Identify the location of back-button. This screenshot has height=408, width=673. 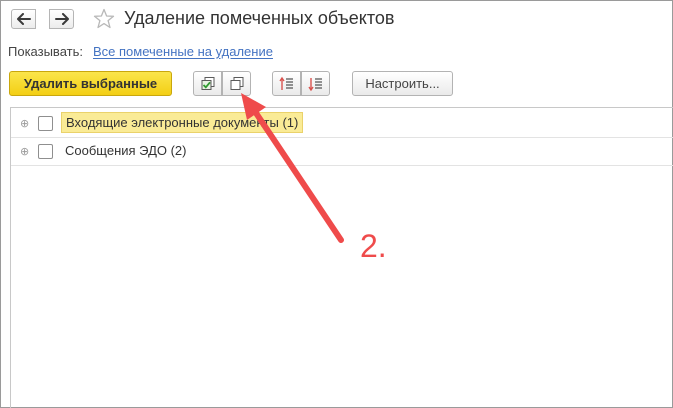
(23, 19).